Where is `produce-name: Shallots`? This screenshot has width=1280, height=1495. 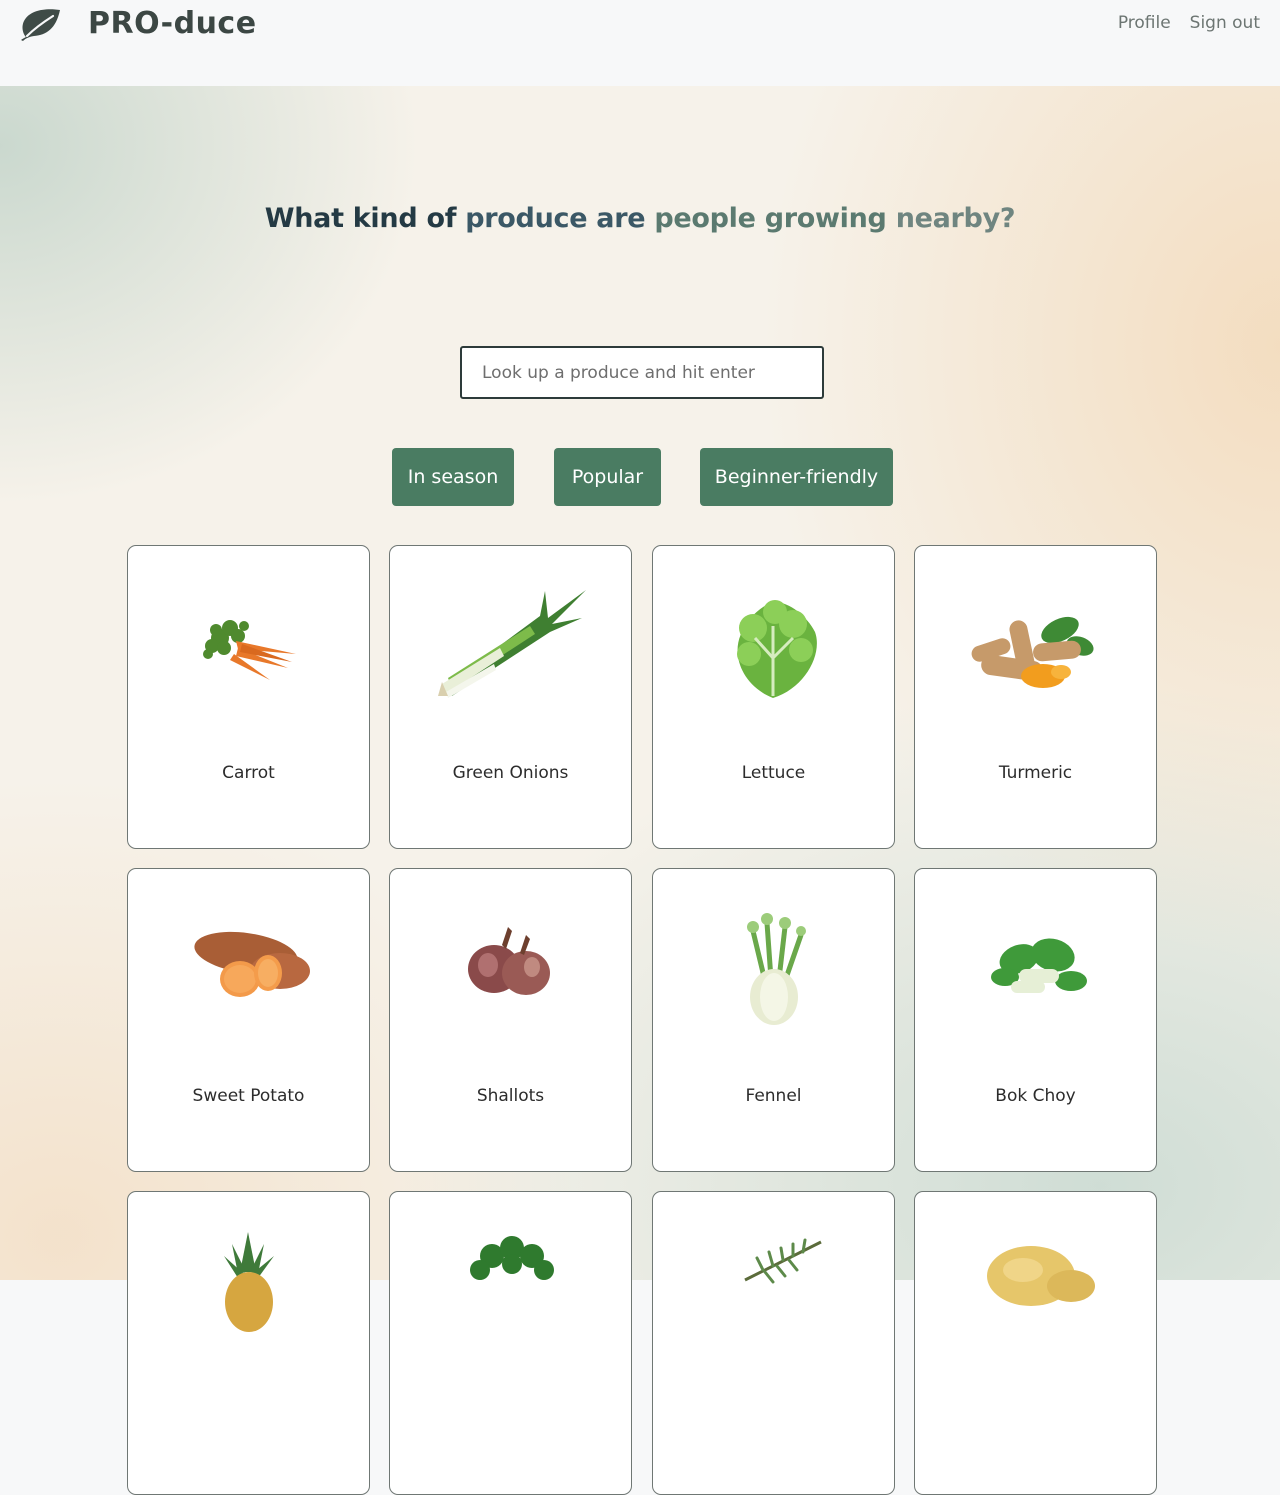
produce-name: Shallots is located at coordinates (510, 1096).